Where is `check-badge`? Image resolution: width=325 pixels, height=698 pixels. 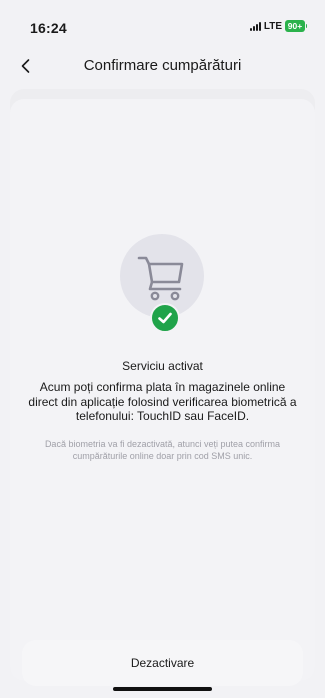 check-badge is located at coordinates (165, 318).